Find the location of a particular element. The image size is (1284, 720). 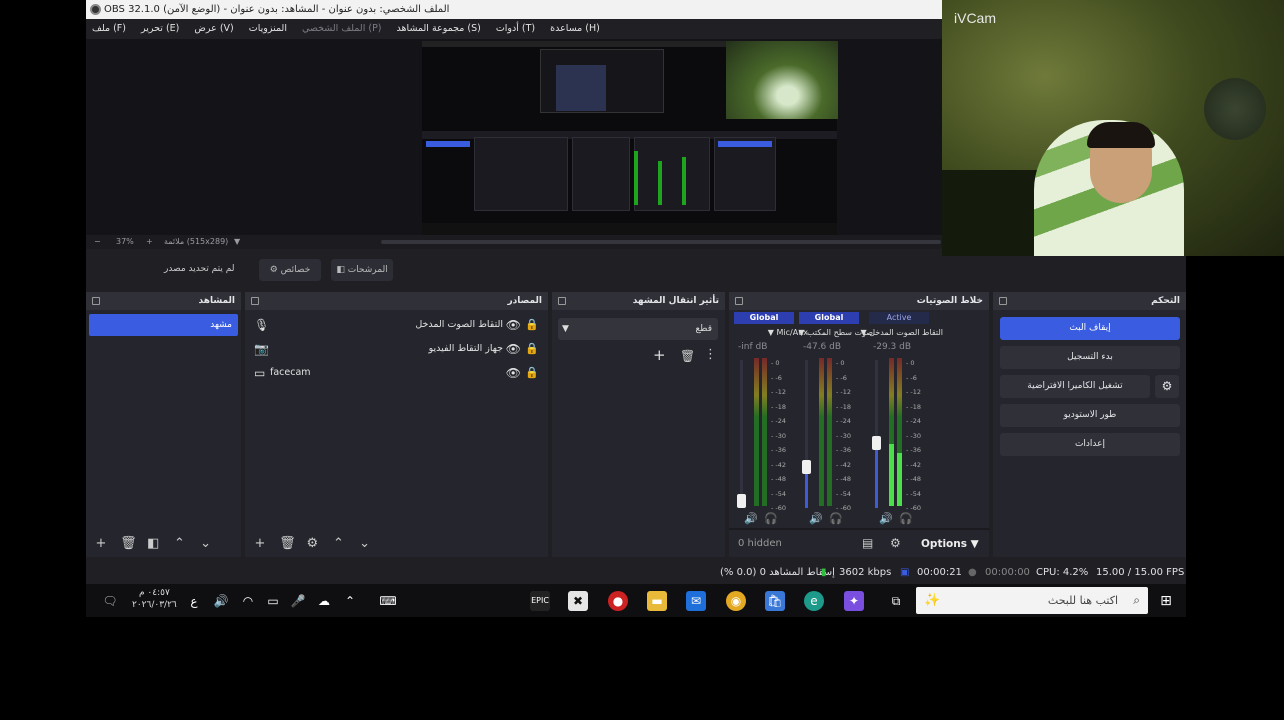

scene-filters-icon: ◧ is located at coordinates (153, 544).